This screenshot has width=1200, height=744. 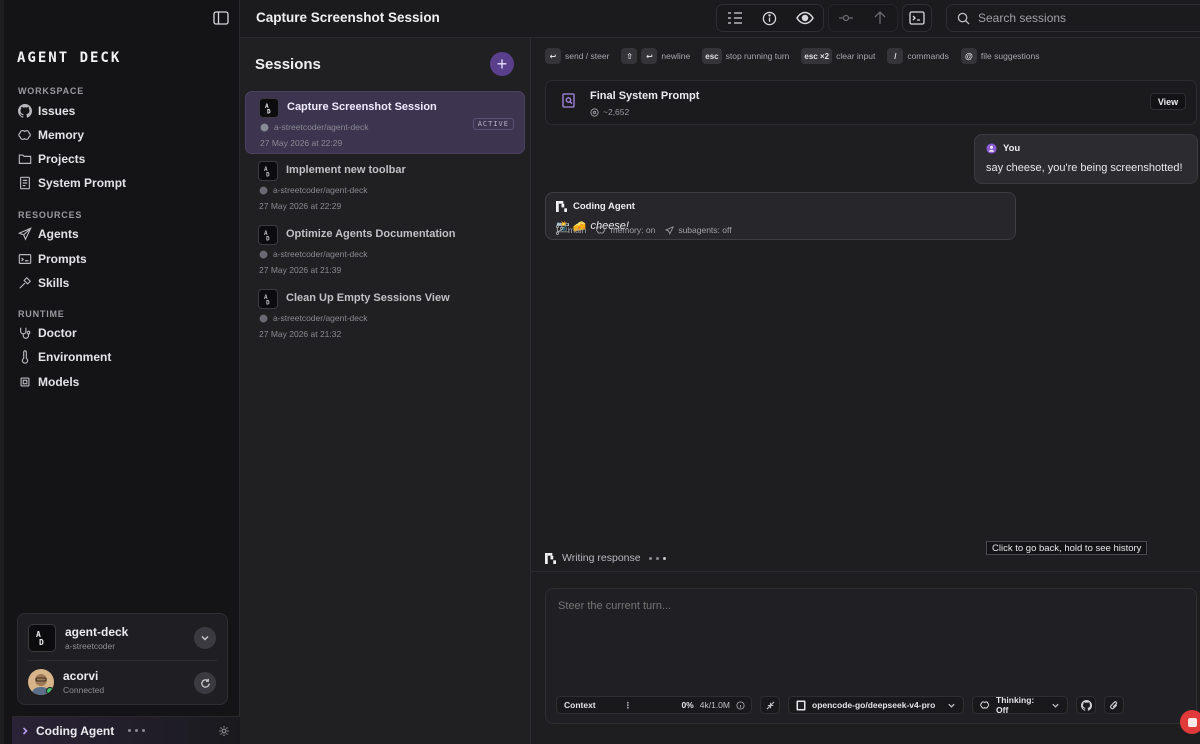 What do you see at coordinates (712, 56) in the screenshot?
I see `esc-key: esc` at bounding box center [712, 56].